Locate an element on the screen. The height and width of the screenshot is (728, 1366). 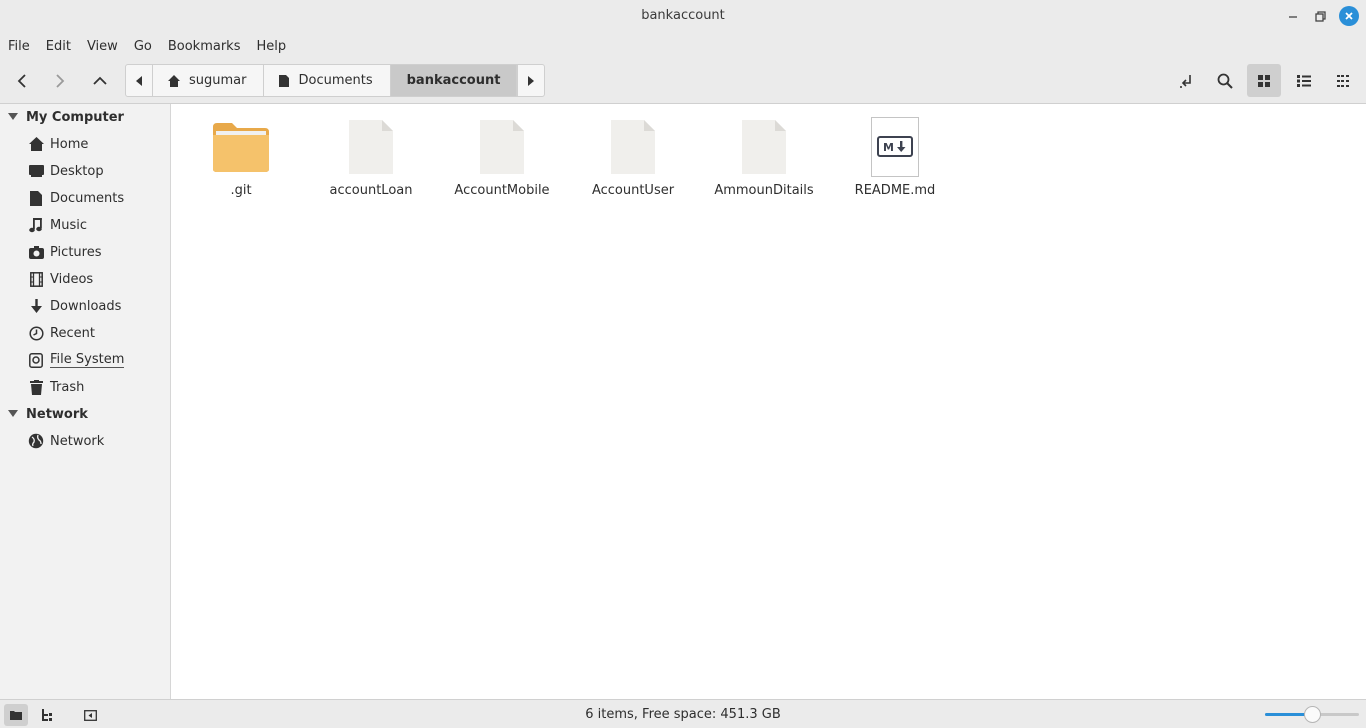
maximize-button is located at coordinates (1320, 16).